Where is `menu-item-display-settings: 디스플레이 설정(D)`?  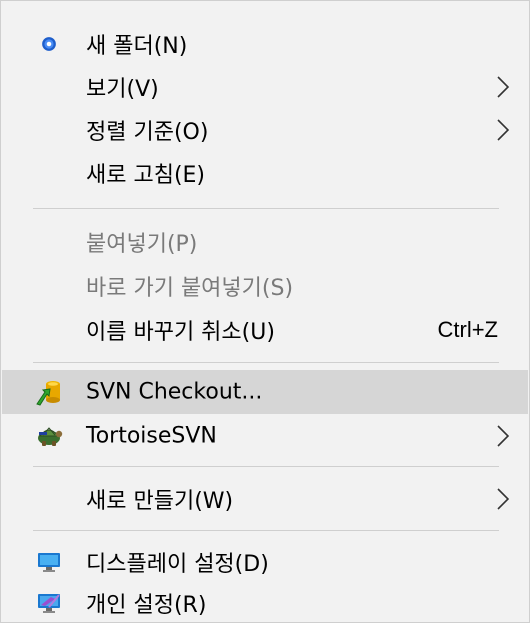 menu-item-display-settings: 디스플레이 설정(D) is located at coordinates (265, 561).